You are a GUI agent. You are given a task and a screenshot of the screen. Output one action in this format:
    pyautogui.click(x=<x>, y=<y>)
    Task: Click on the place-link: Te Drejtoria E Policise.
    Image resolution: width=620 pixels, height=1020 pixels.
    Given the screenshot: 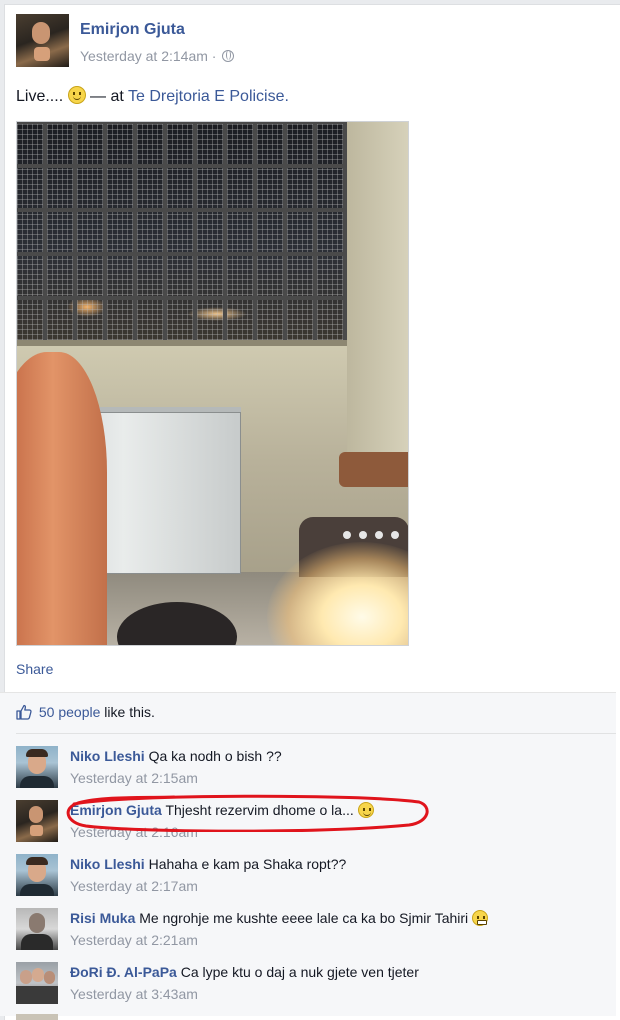 What is the action you would take?
    pyautogui.click(x=208, y=96)
    